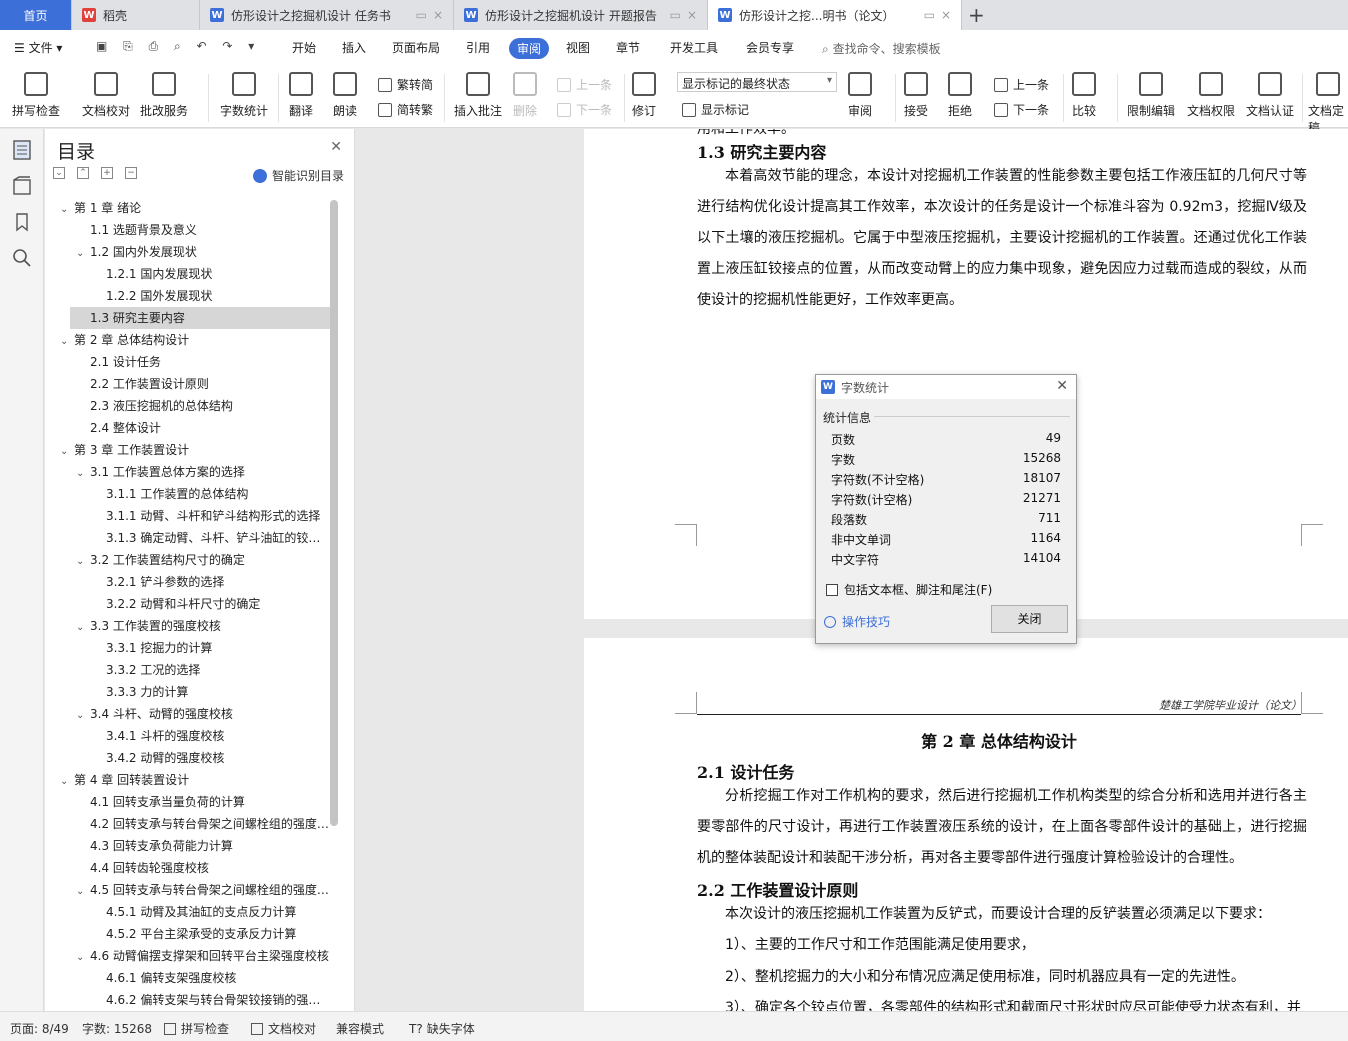 The image size is (1348, 1041). What do you see at coordinates (22, 186) in the screenshot?
I see `chapter-nav-icon` at bounding box center [22, 186].